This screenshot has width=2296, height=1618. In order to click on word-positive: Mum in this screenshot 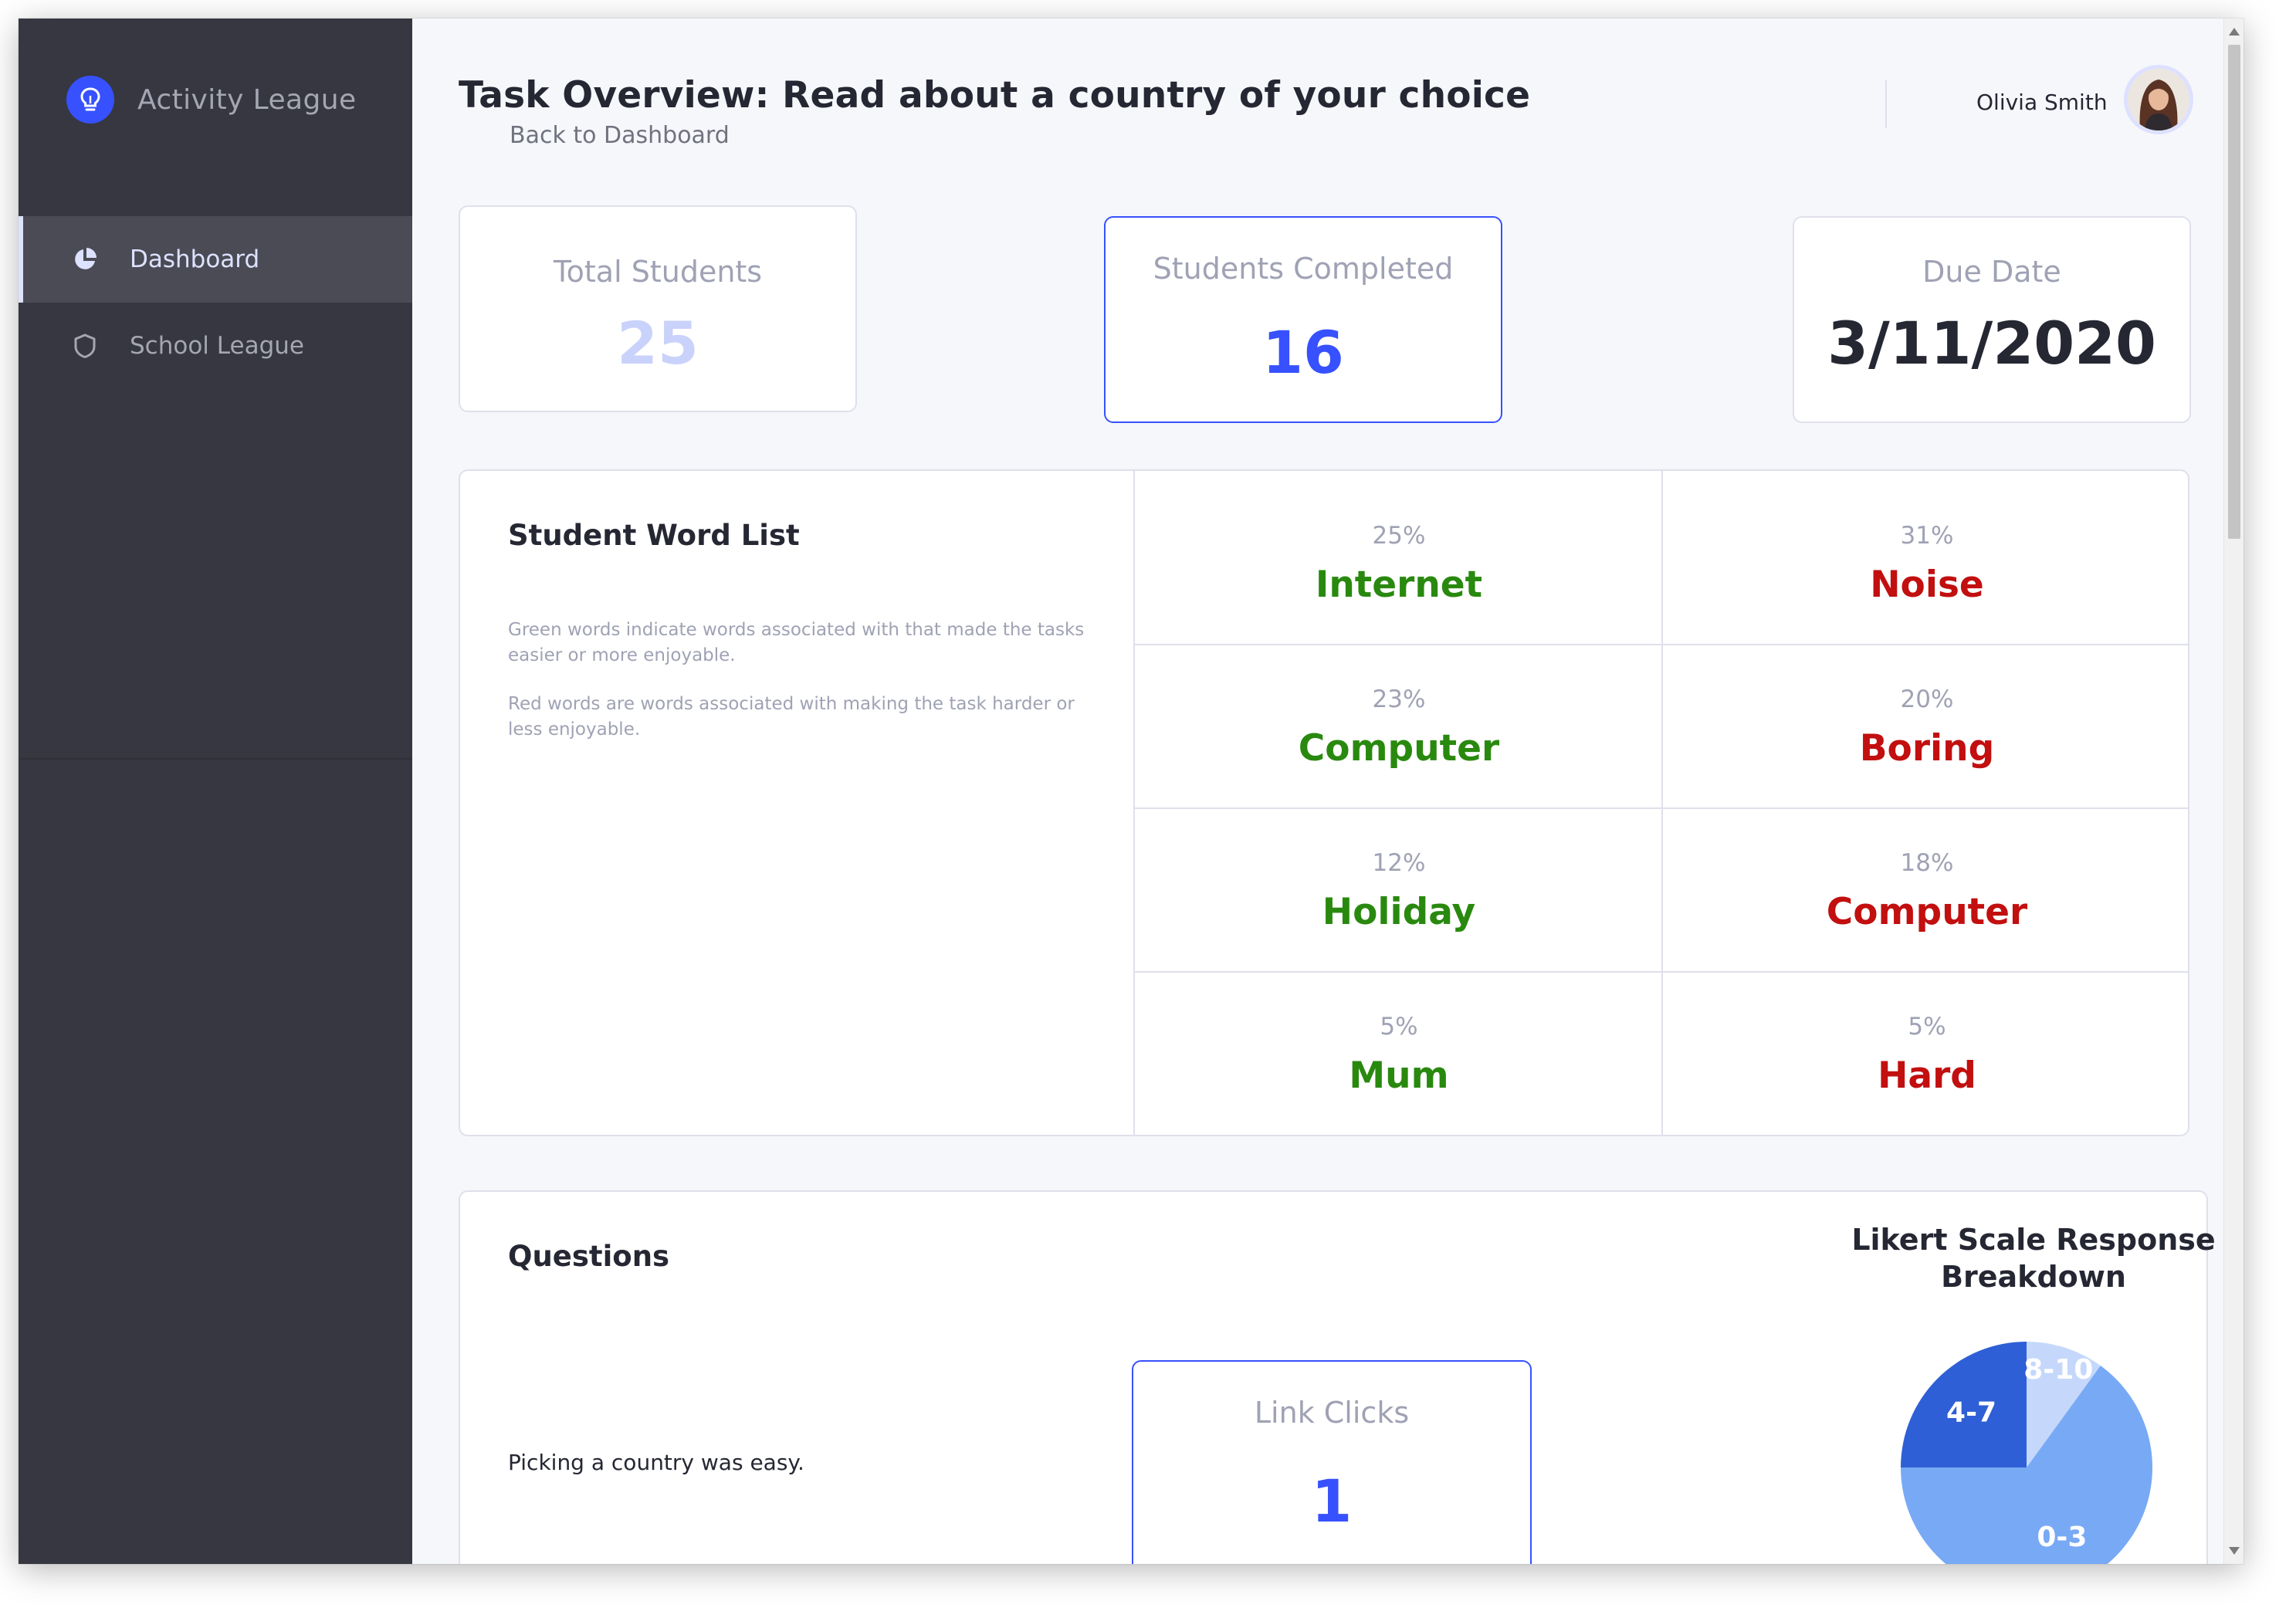, I will do `click(1399, 1075)`.